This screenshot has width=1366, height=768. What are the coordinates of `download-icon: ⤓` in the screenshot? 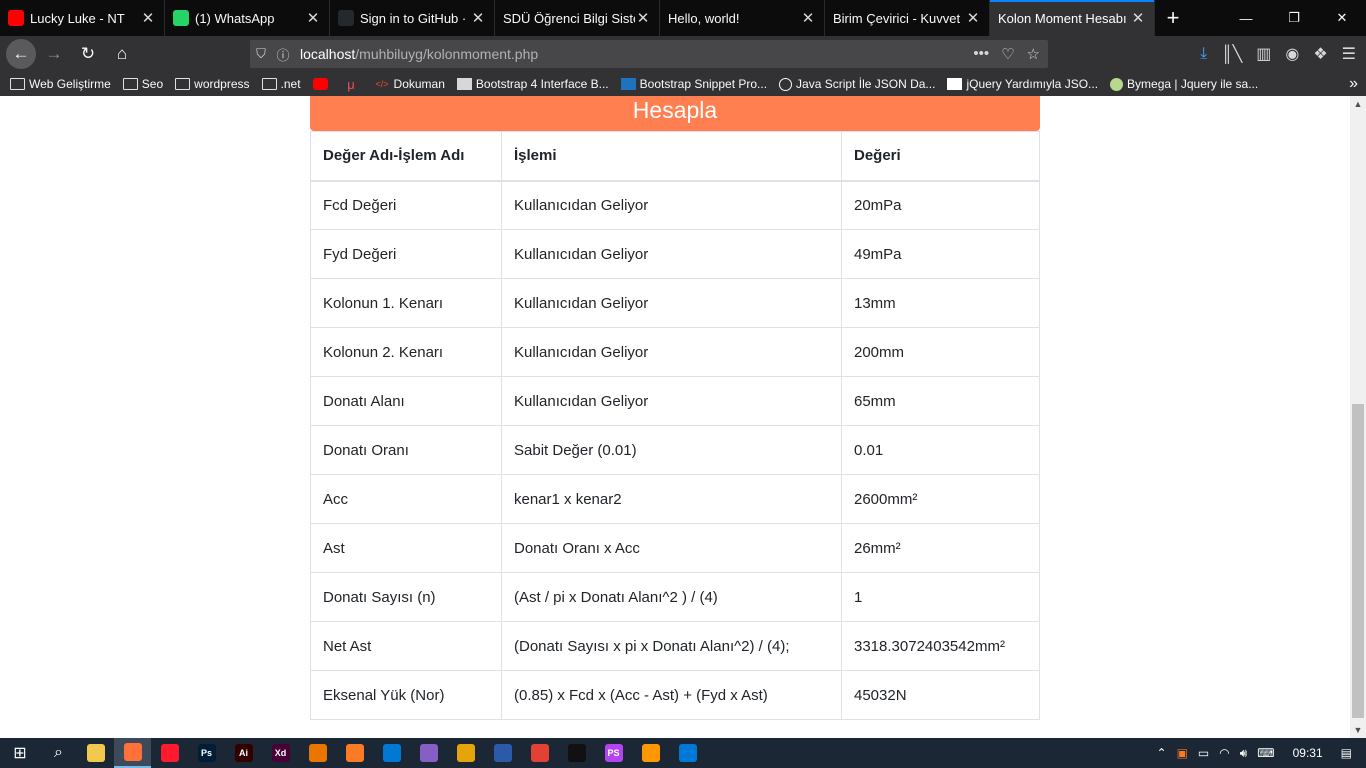 It's located at (1203, 54).